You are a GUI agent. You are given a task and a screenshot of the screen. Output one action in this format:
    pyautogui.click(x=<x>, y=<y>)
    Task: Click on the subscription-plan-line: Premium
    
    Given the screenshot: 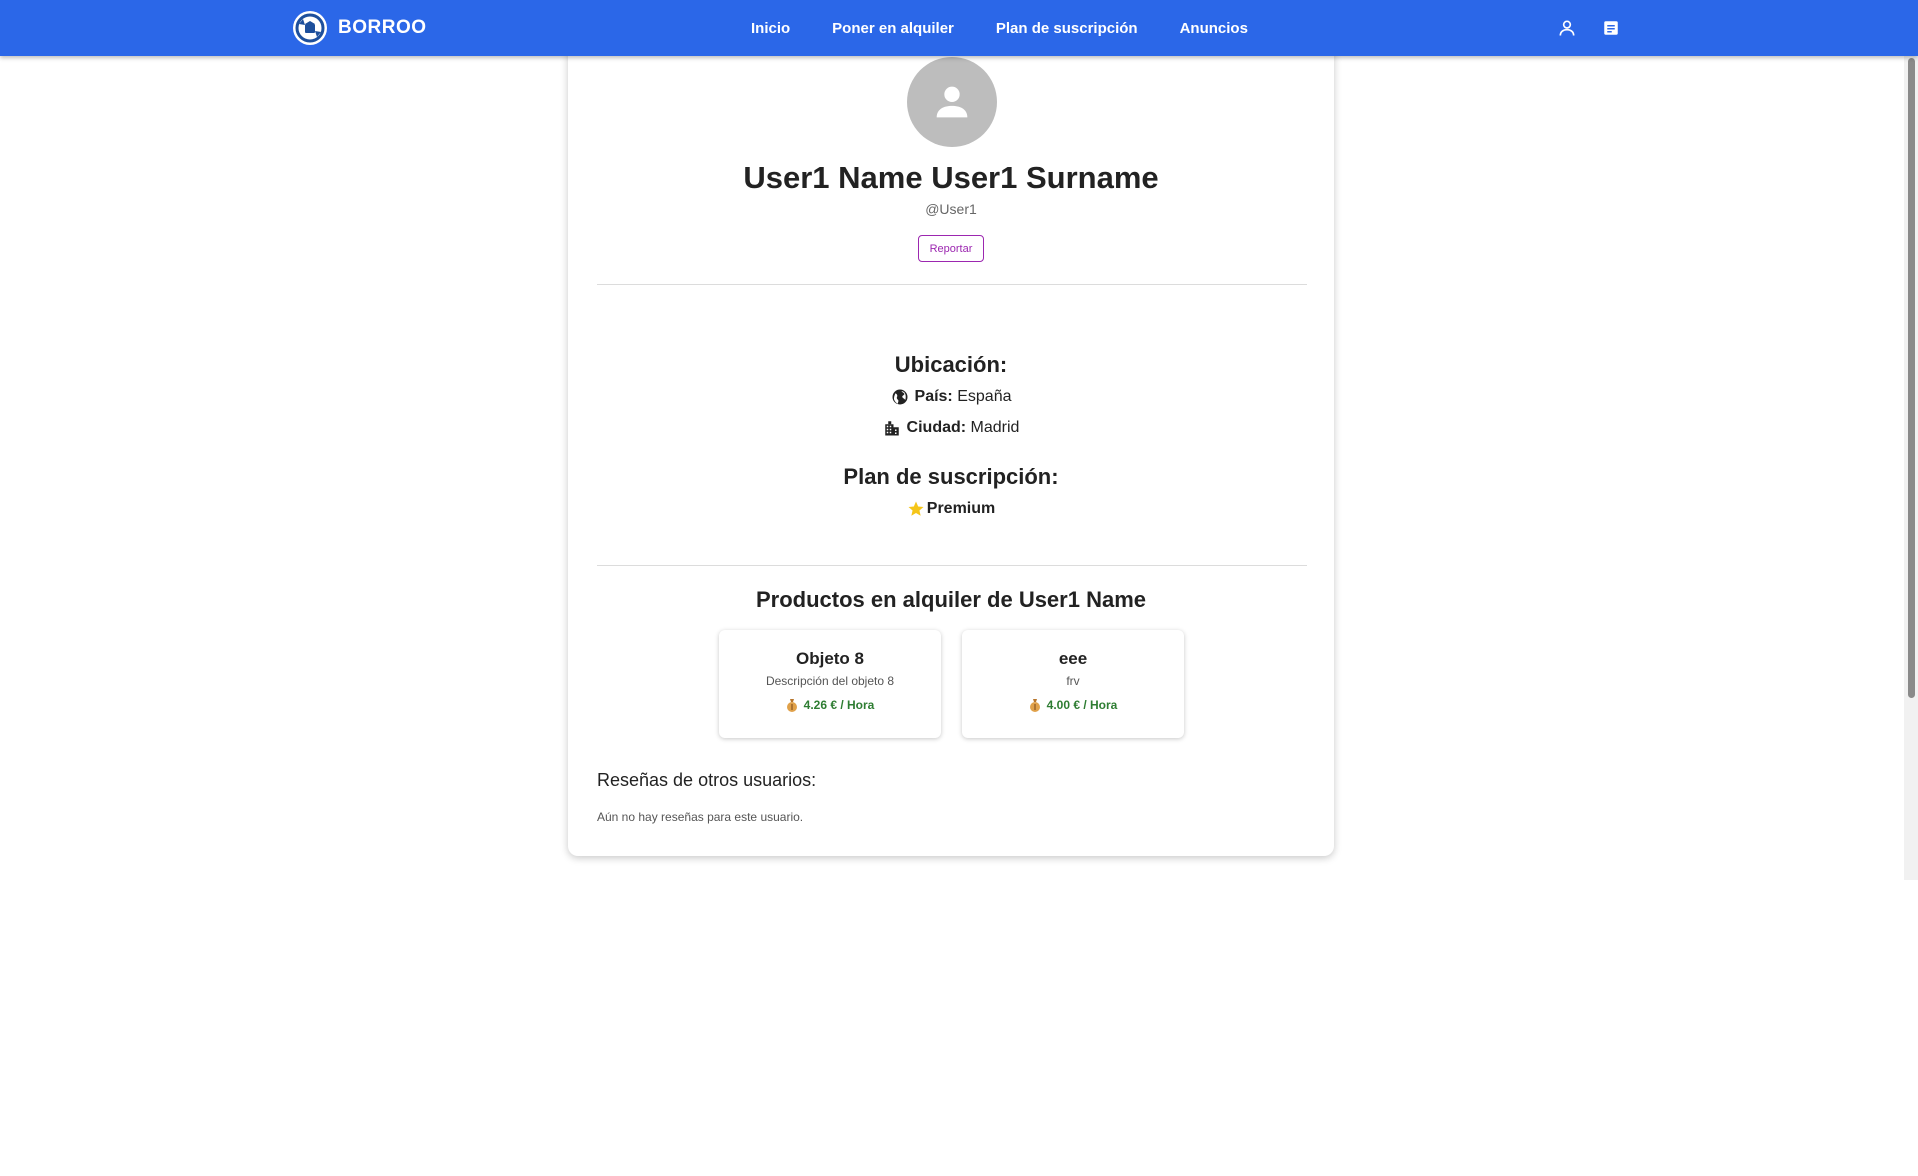 What is the action you would take?
    pyautogui.click(x=951, y=509)
    